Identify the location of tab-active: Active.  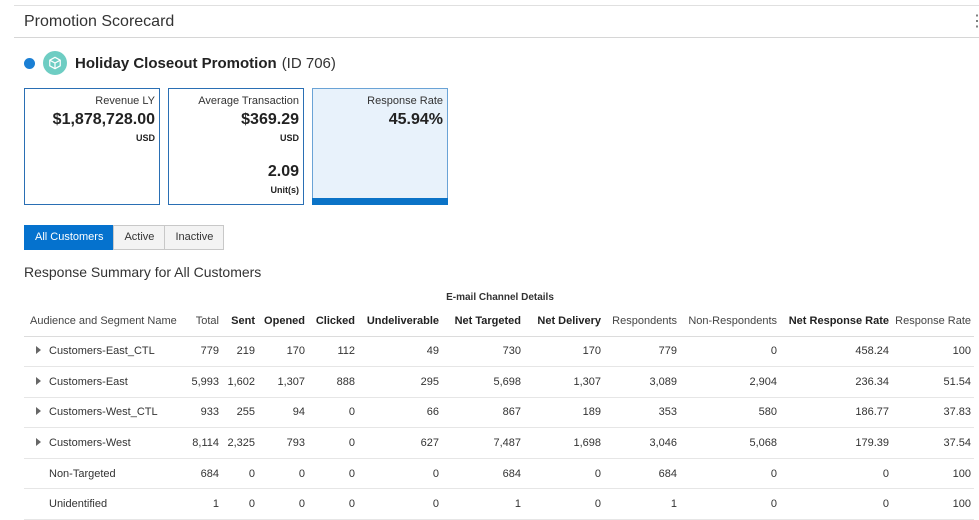
(139, 237).